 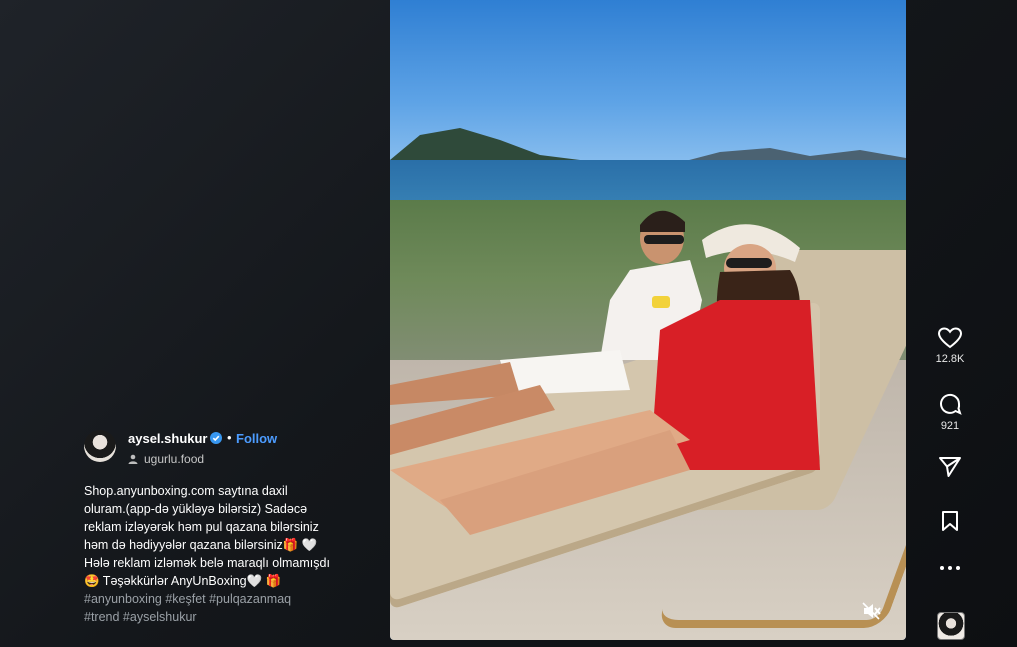 I want to click on comment-action: 921, so click(x=950, y=412).